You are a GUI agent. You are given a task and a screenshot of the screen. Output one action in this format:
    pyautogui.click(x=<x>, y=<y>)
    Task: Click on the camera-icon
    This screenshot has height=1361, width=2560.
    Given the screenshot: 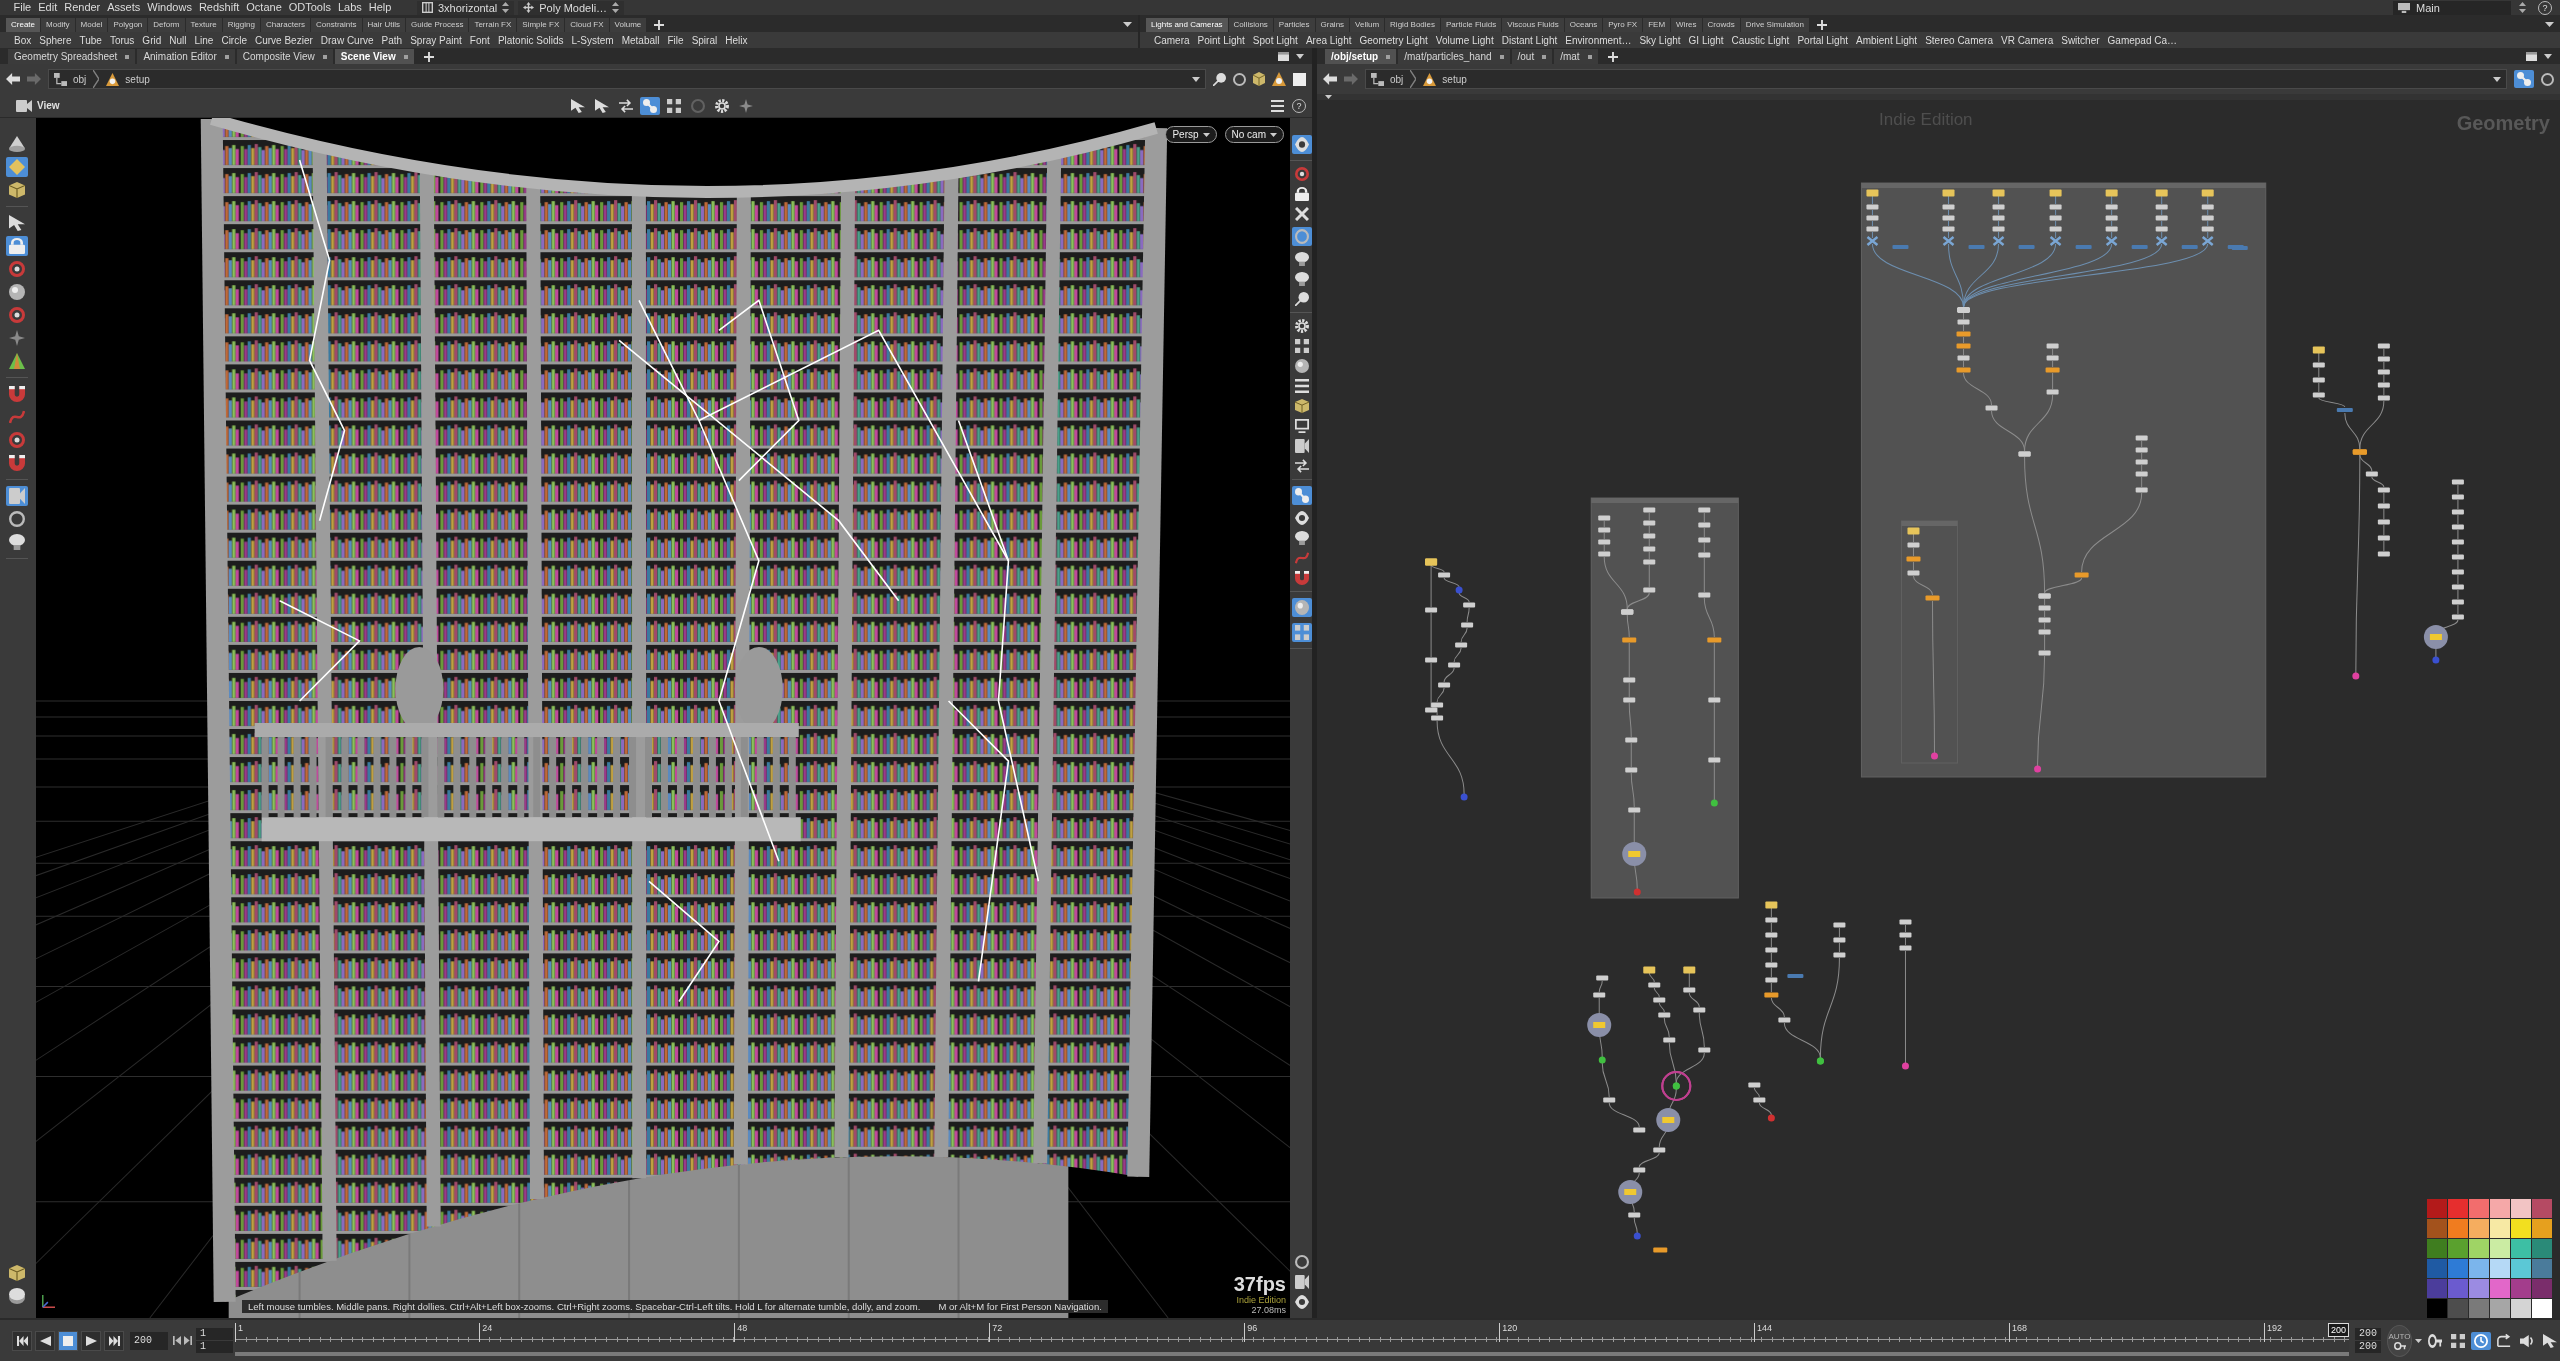 What is the action you would take?
    pyautogui.click(x=1302, y=1282)
    